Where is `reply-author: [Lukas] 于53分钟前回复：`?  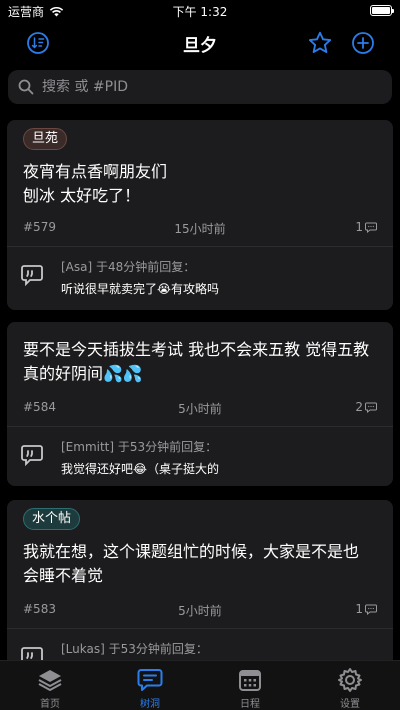 reply-author: [Lukas] 于53分钟前回复： is located at coordinates (134, 649).